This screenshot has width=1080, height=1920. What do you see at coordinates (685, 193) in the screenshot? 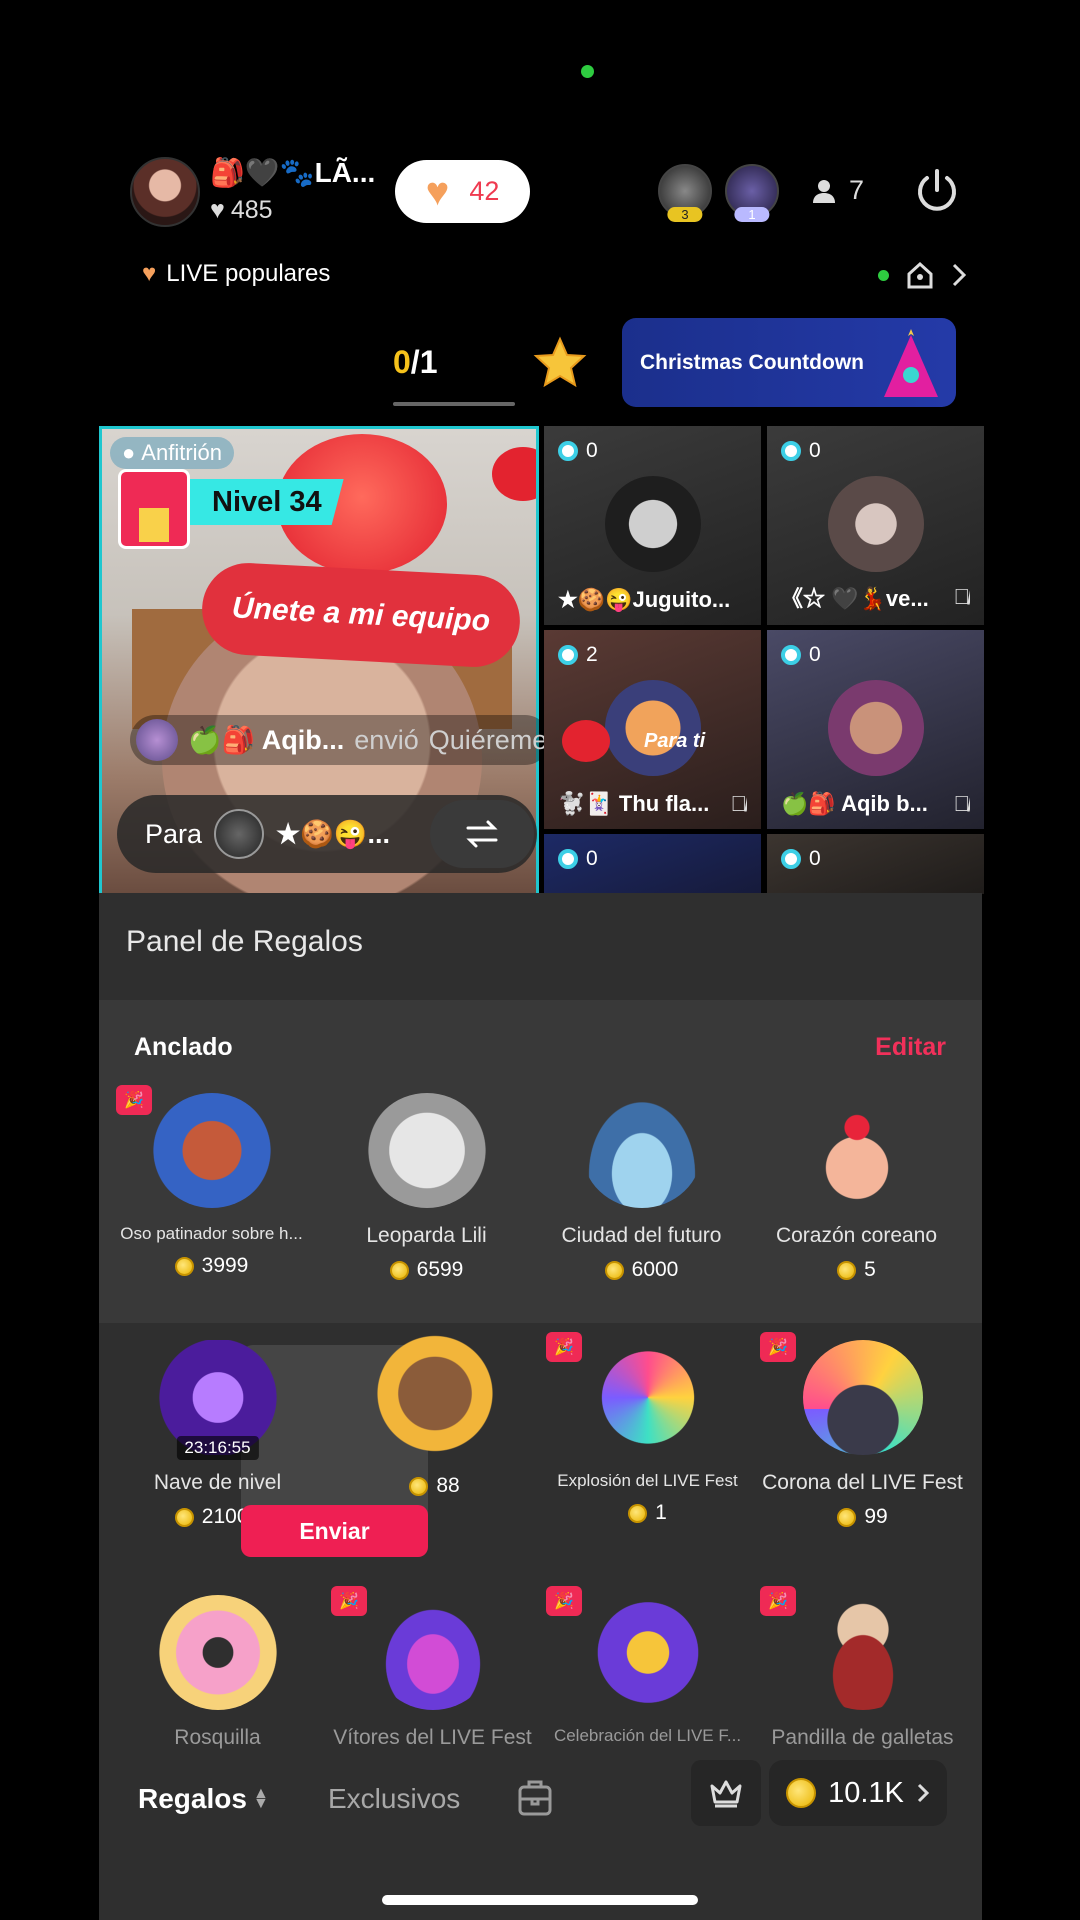
I see `top-viewer-avatar: 3` at bounding box center [685, 193].